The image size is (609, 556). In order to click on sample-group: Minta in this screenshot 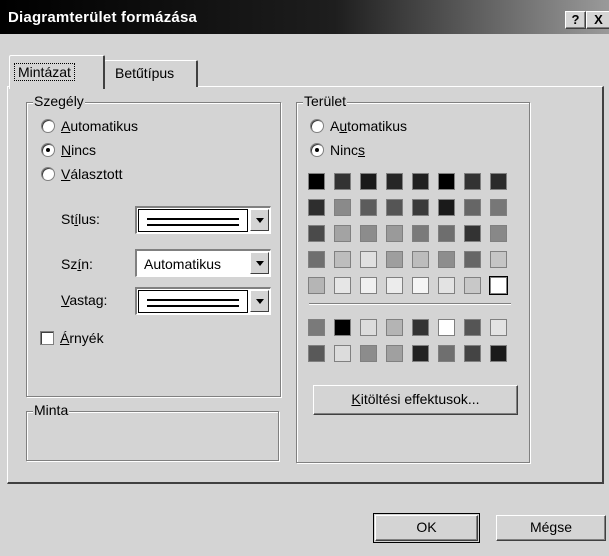, I will do `click(152, 431)`.